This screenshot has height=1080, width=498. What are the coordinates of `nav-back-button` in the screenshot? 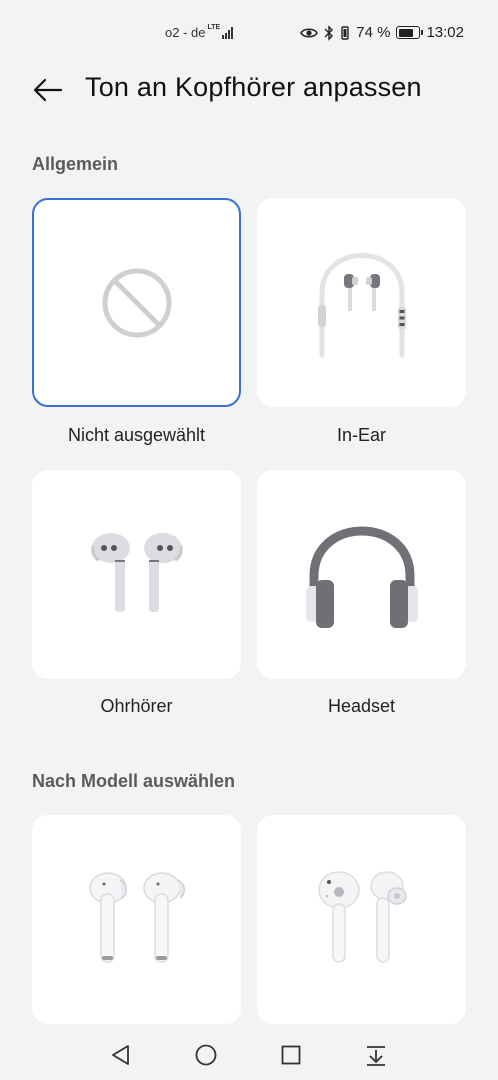 It's located at (121, 1055).